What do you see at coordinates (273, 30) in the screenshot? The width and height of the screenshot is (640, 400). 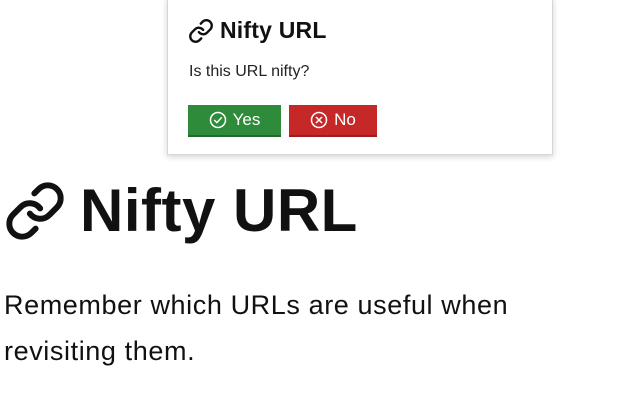 I see `popup-title: Nifty URL` at bounding box center [273, 30].